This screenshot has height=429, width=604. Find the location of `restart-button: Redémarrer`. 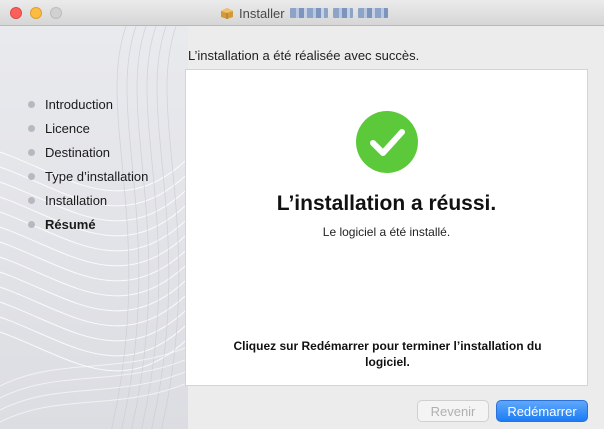

restart-button: Redémarrer is located at coordinates (542, 411).